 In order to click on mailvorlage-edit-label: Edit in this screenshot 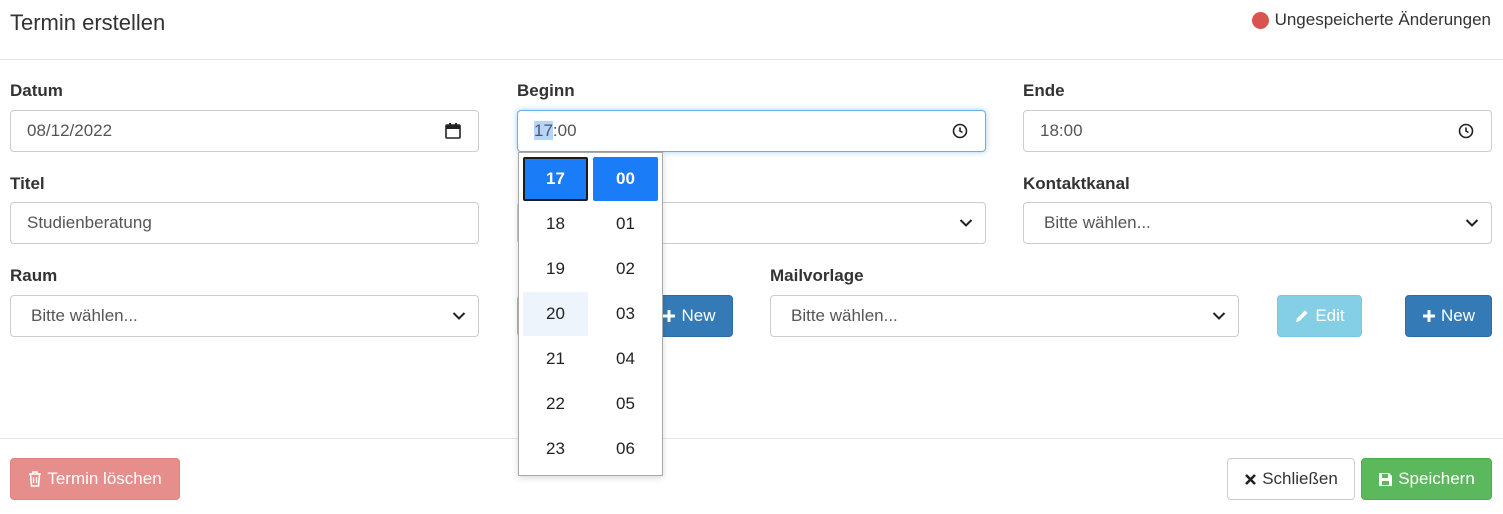, I will do `click(1330, 315)`.